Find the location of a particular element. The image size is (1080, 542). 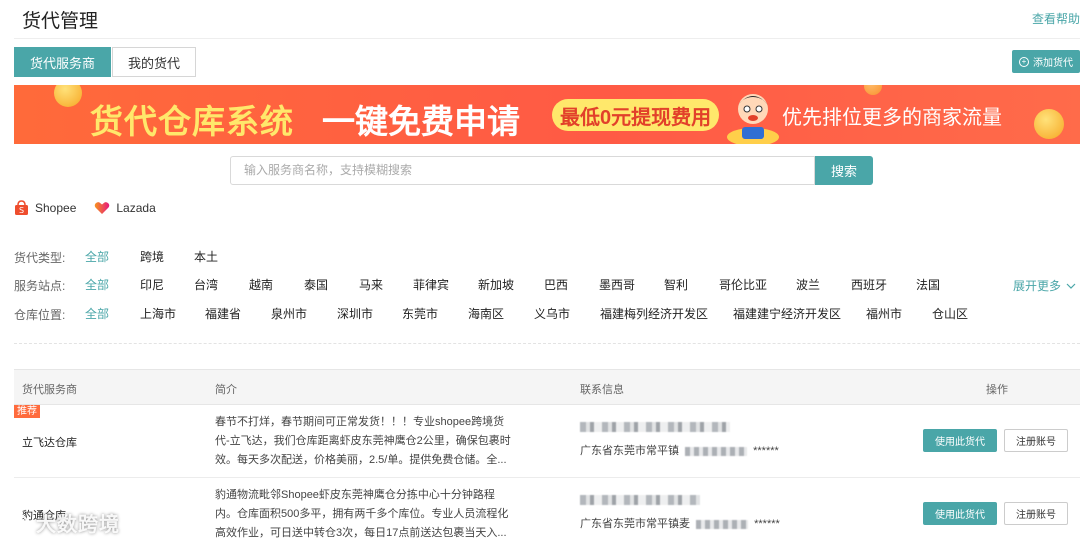

platform-shopee: S Shopee is located at coordinates (45, 208).